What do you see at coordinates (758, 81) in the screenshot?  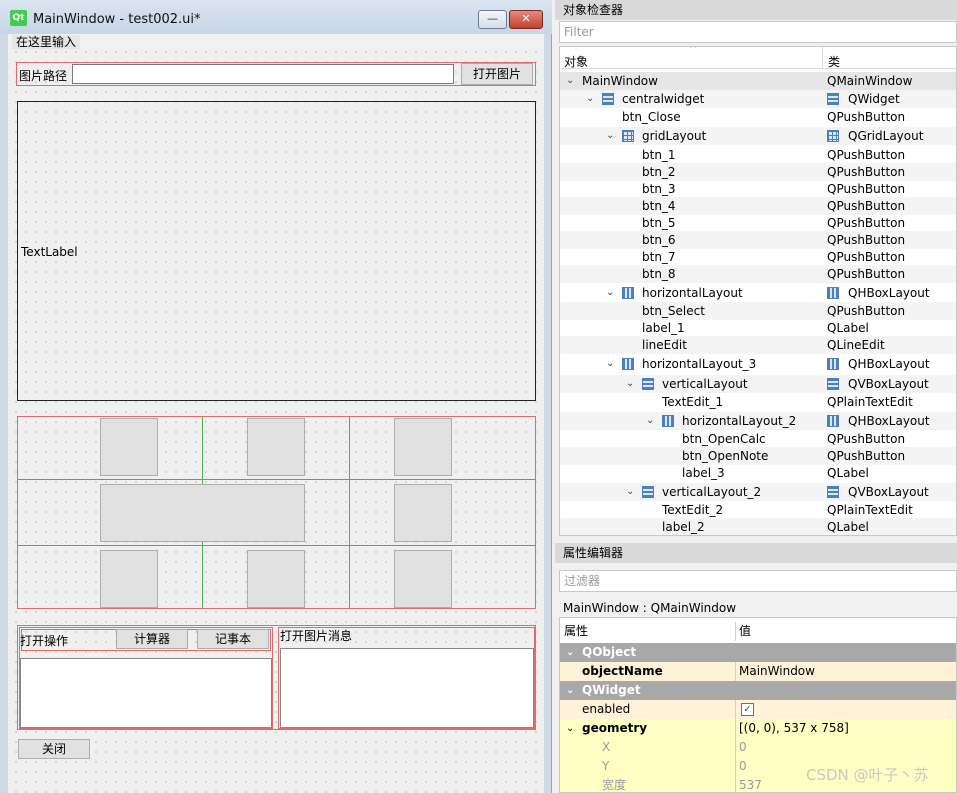 I see `tree-row-MainWindow: ⌄ MainWindow QMainWindow` at bounding box center [758, 81].